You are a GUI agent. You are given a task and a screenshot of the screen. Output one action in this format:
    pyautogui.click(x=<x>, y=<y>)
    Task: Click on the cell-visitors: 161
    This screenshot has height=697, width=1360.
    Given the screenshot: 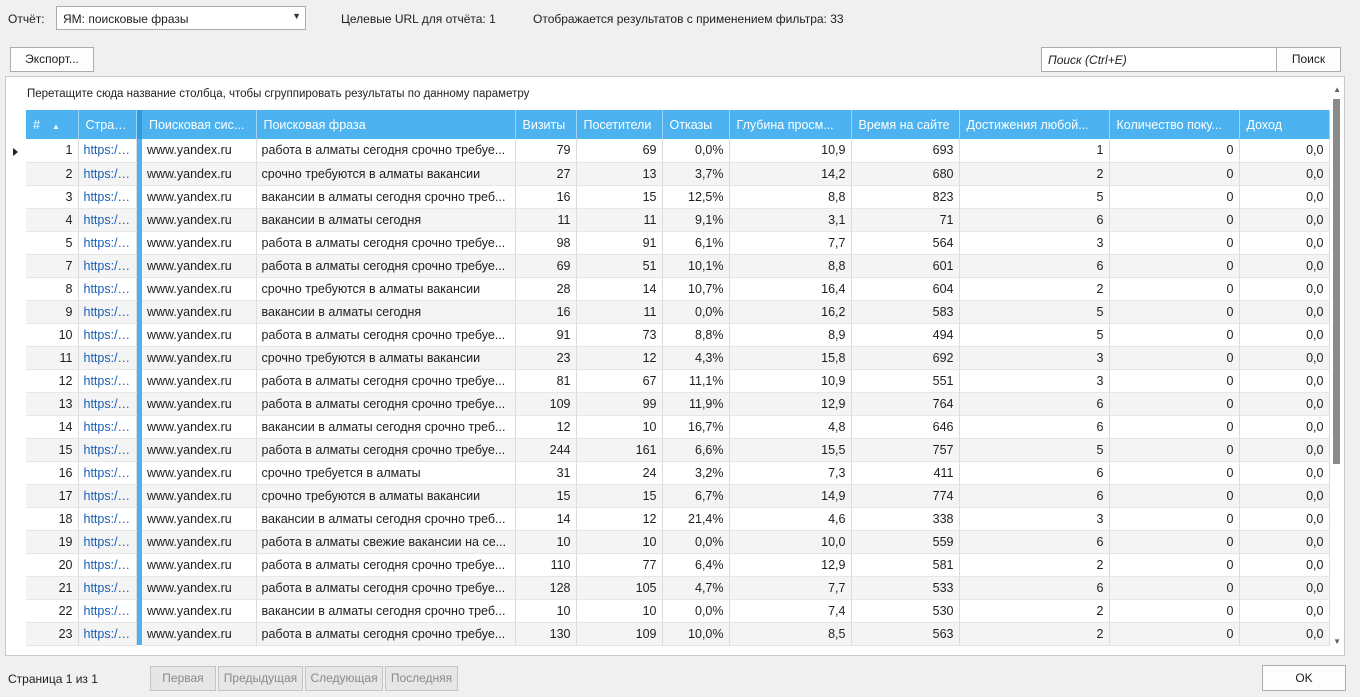 What is the action you would take?
    pyautogui.click(x=619, y=450)
    